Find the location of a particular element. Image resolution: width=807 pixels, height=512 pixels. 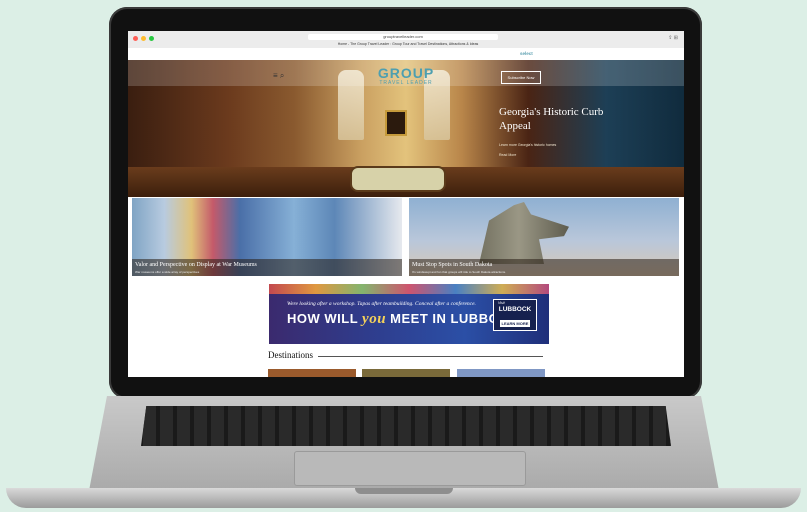

card-title: Must Stop Spots in South Dakota is located at coordinates (452, 265).